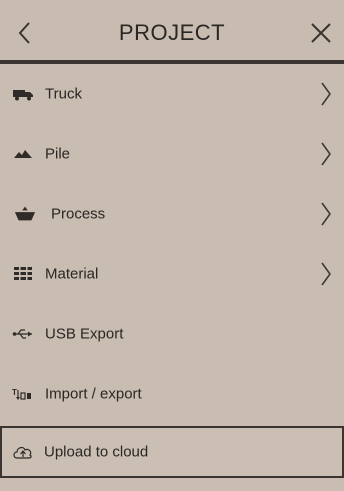 This screenshot has height=491, width=344. What do you see at coordinates (78, 214) in the screenshot?
I see `menu-item-label: Process` at bounding box center [78, 214].